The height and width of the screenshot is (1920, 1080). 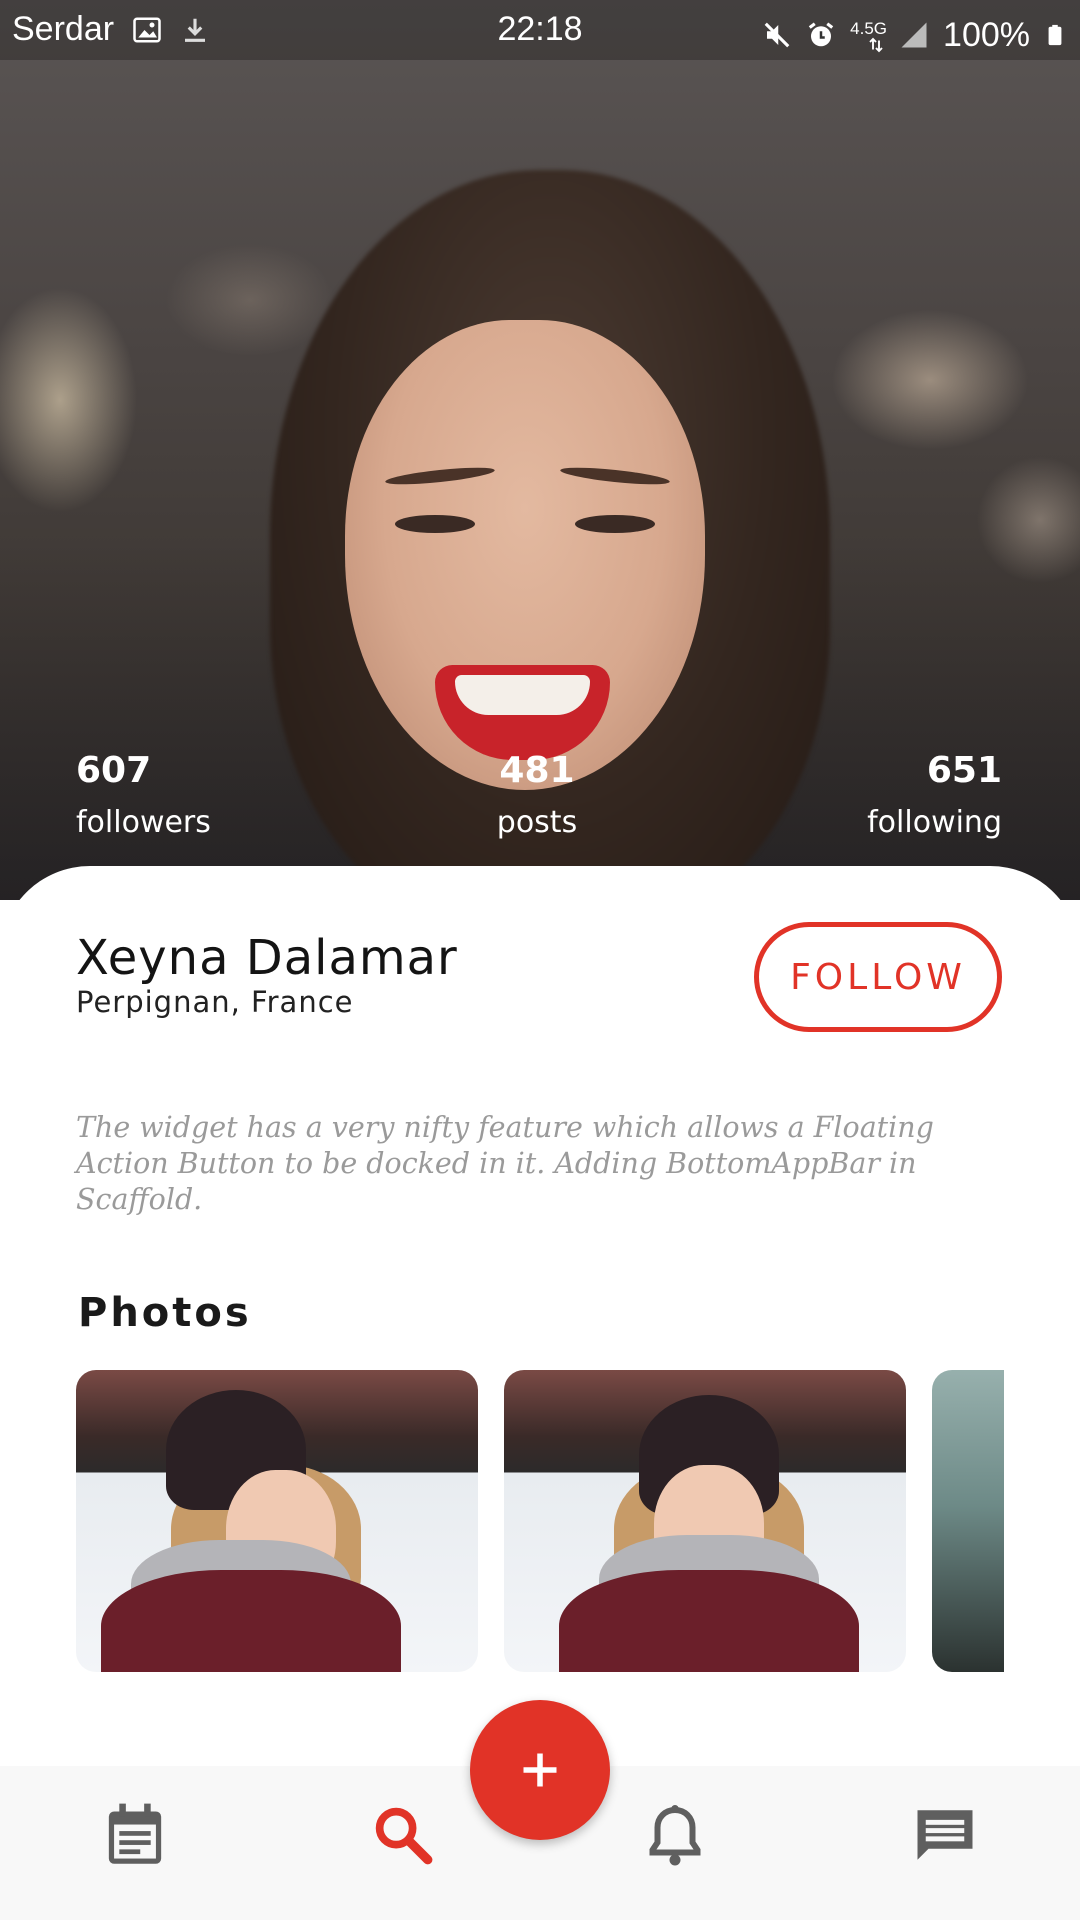 I want to click on cover-subject-eye-left, so click(x=435, y=524).